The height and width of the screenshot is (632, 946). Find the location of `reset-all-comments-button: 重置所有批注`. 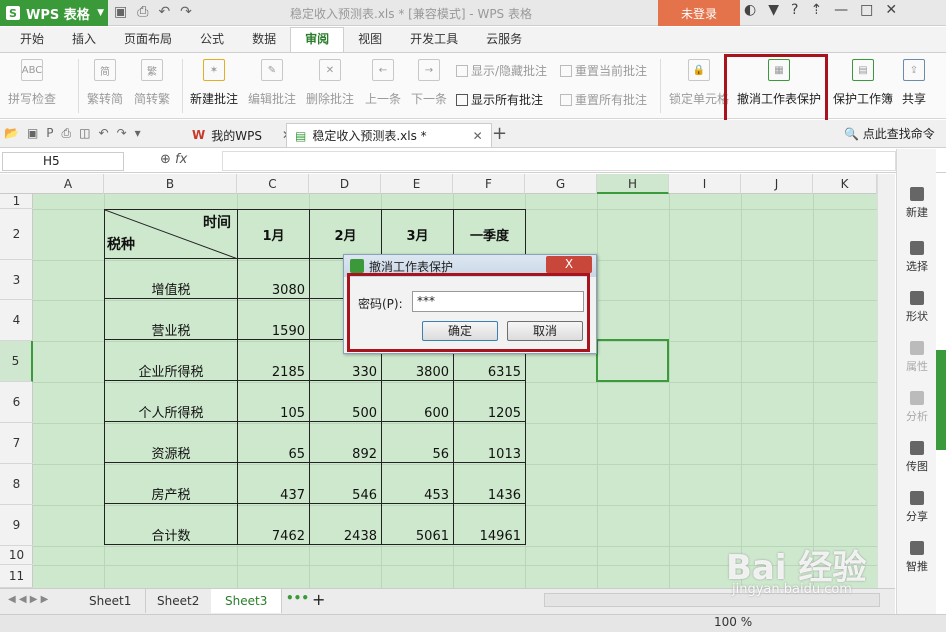

reset-all-comments-button: 重置所有批注 is located at coordinates (603, 99).